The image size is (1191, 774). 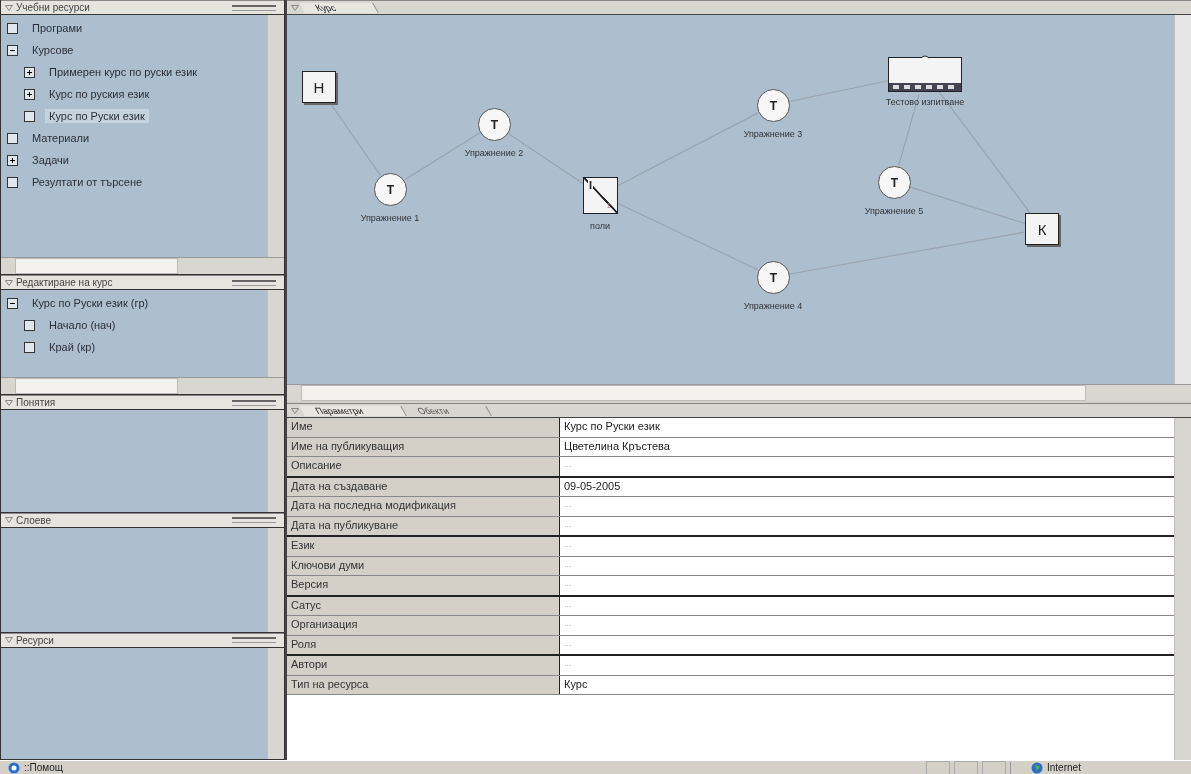 What do you see at coordinates (1037, 767) in the screenshot?
I see `globe-icon` at bounding box center [1037, 767].